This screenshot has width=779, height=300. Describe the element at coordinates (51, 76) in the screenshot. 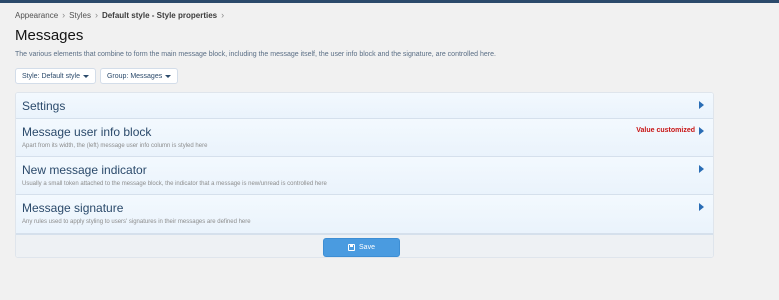

I see `style-selector-label: Style: Default style` at that location.